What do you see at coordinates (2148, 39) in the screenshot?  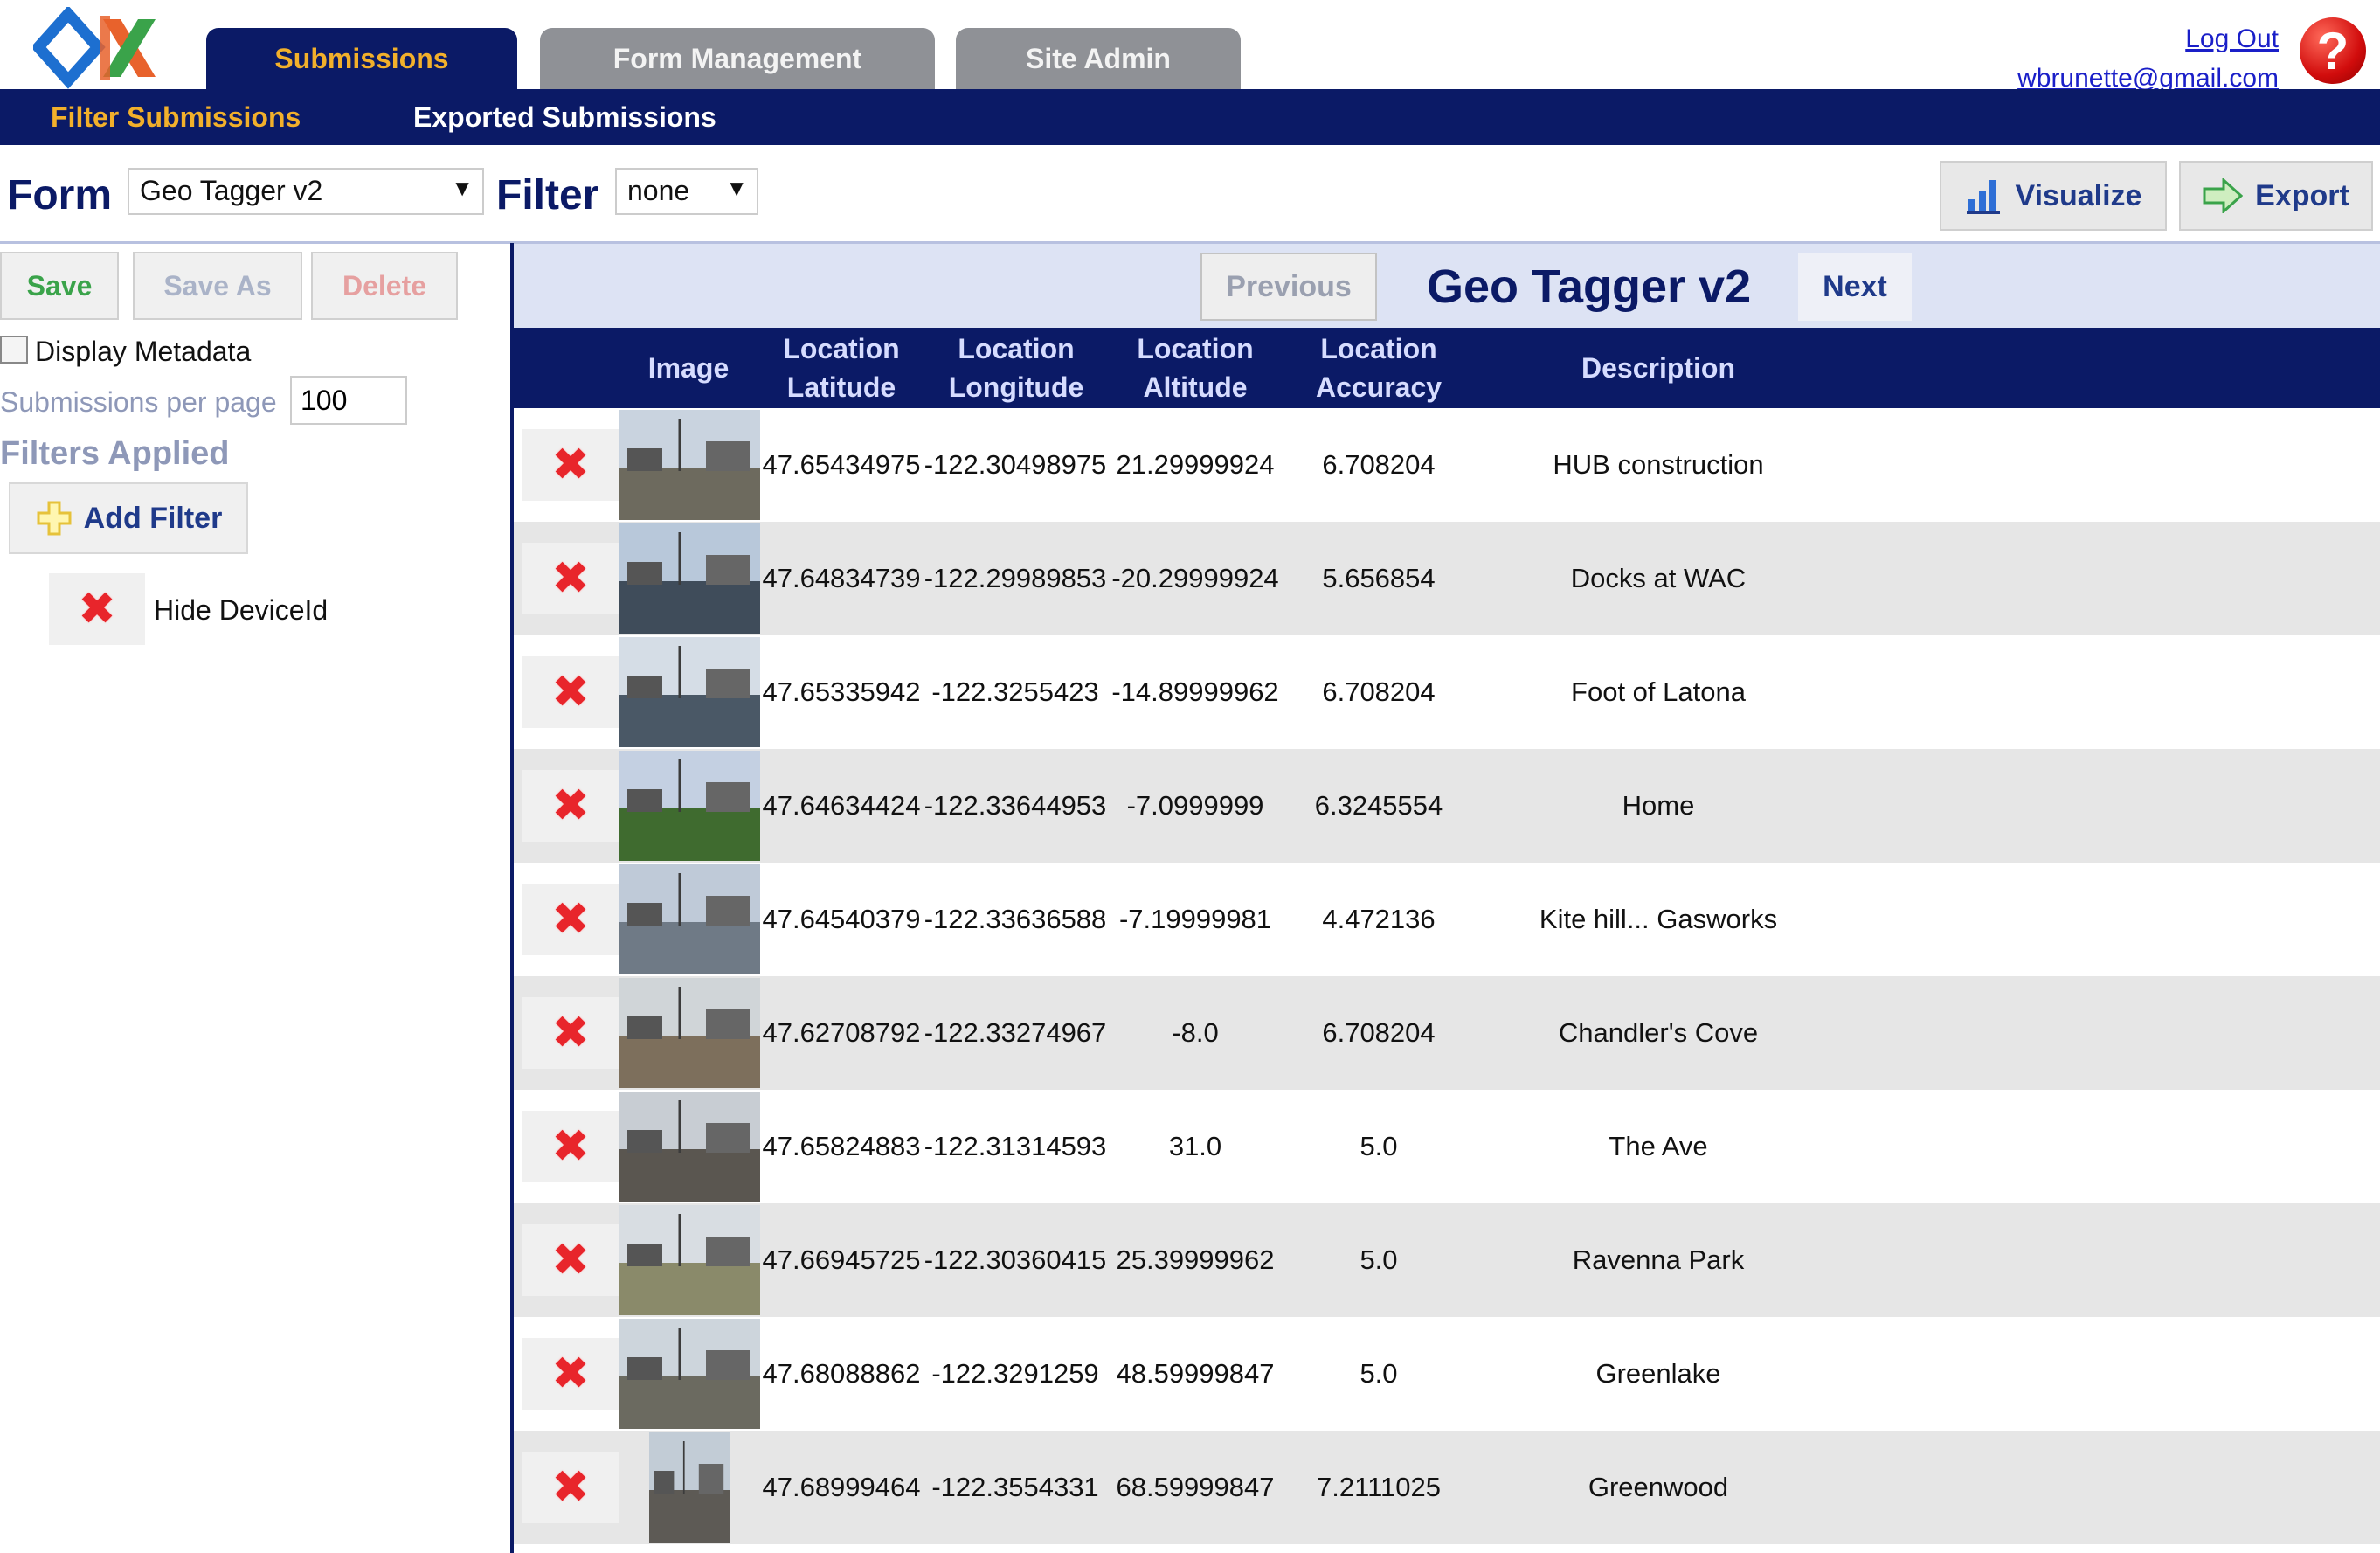 I see `logout-link: Log Out` at bounding box center [2148, 39].